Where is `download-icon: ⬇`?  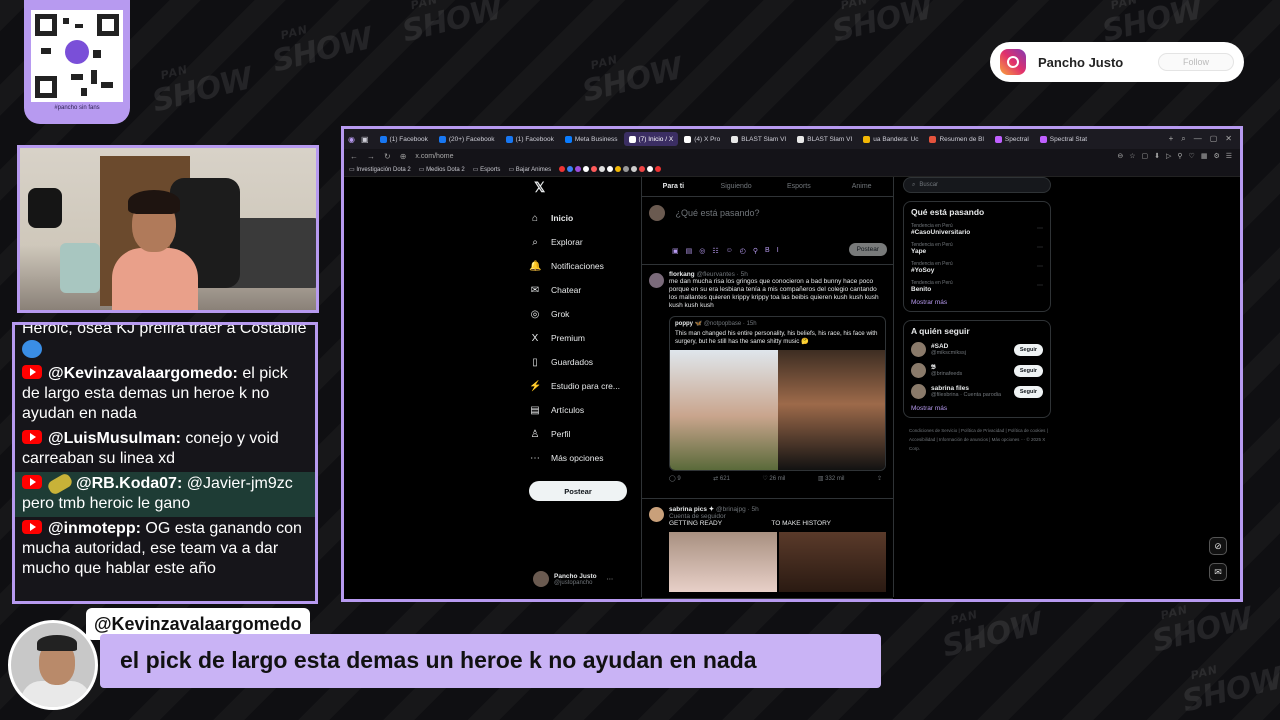
download-icon: ⬇ is located at coordinates (1157, 156).